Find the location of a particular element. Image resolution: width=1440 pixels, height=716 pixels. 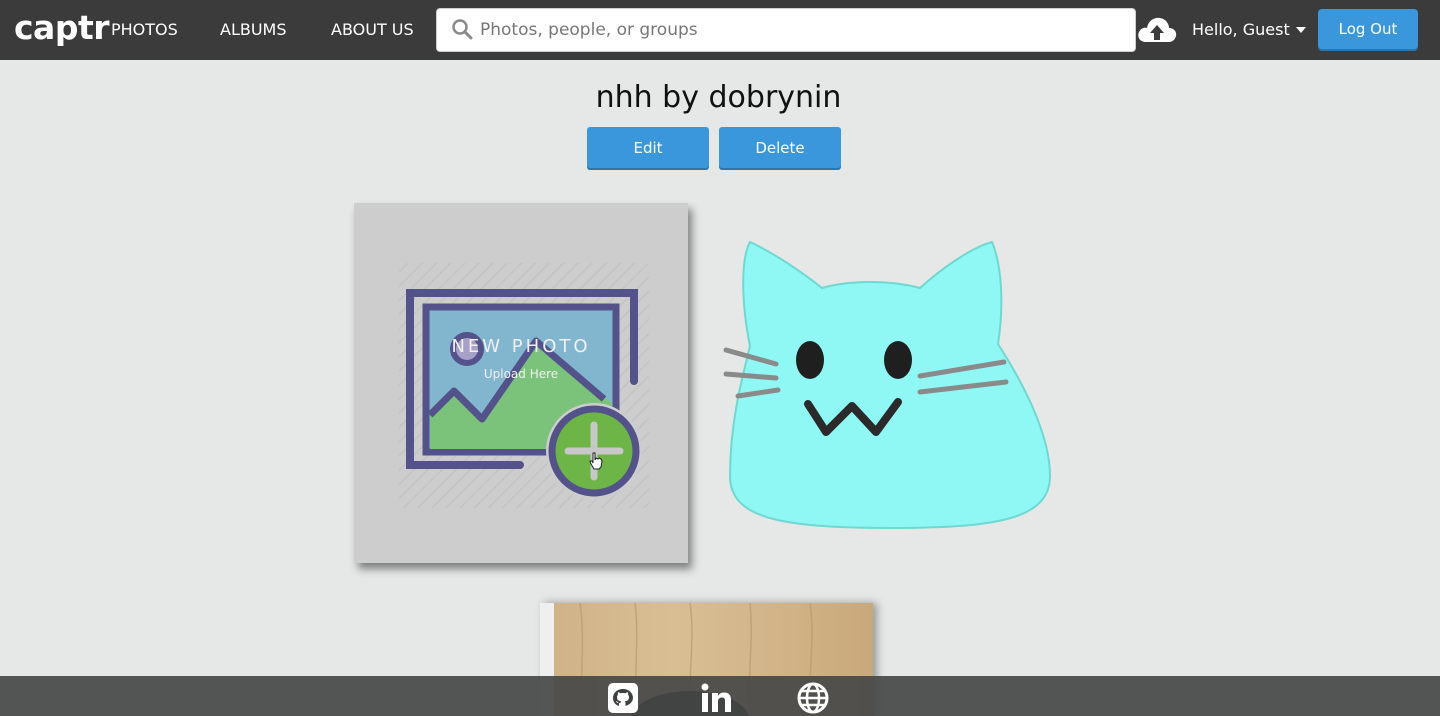

delete-button: Delete is located at coordinates (780, 147).